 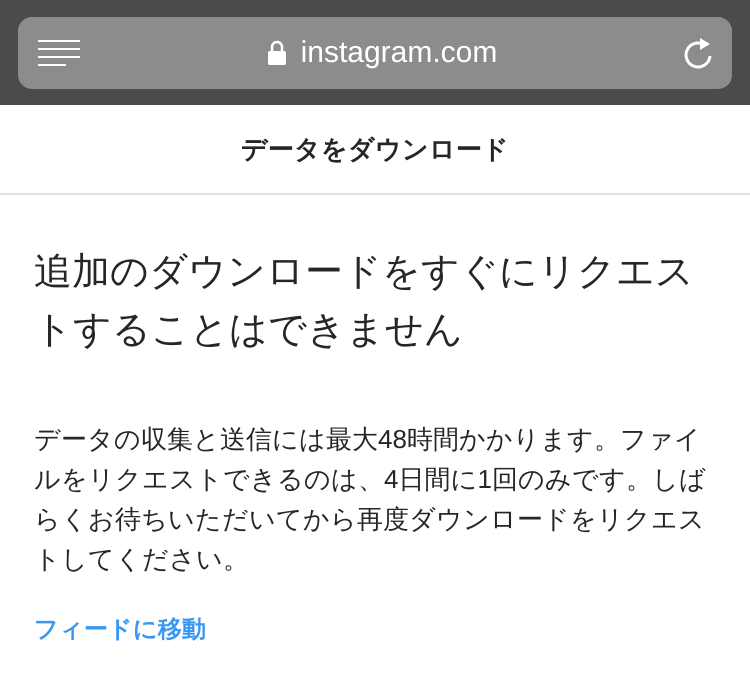 I want to click on reload-icon, so click(x=698, y=53).